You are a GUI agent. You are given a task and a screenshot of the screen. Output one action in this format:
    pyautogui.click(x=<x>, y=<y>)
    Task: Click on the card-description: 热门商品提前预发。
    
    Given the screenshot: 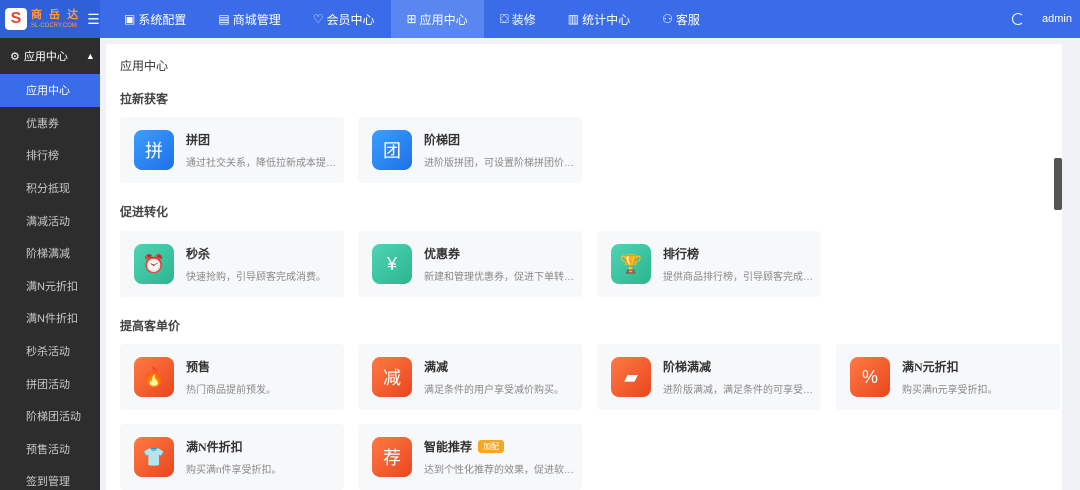 What is the action you would take?
    pyautogui.click(x=231, y=390)
    